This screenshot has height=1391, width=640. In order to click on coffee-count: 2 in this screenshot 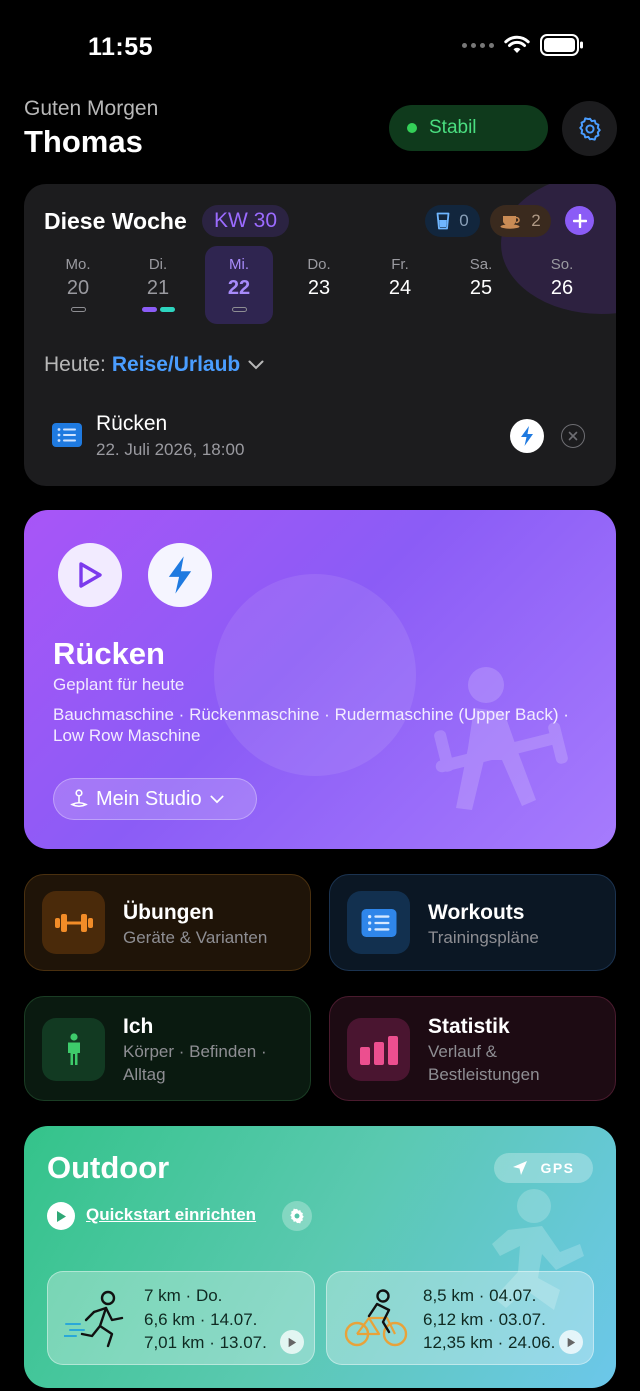, I will do `click(536, 220)`.